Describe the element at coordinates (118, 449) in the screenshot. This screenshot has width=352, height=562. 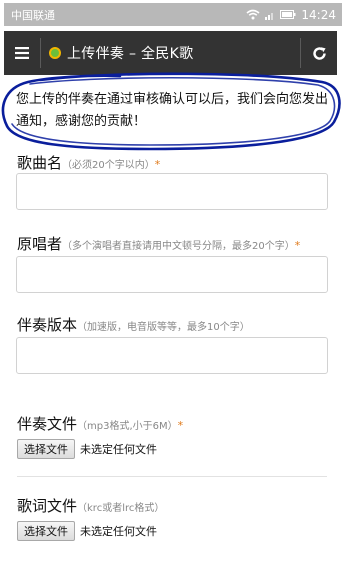
I see `accompaniment-file-status: 未选定任何文件` at that location.